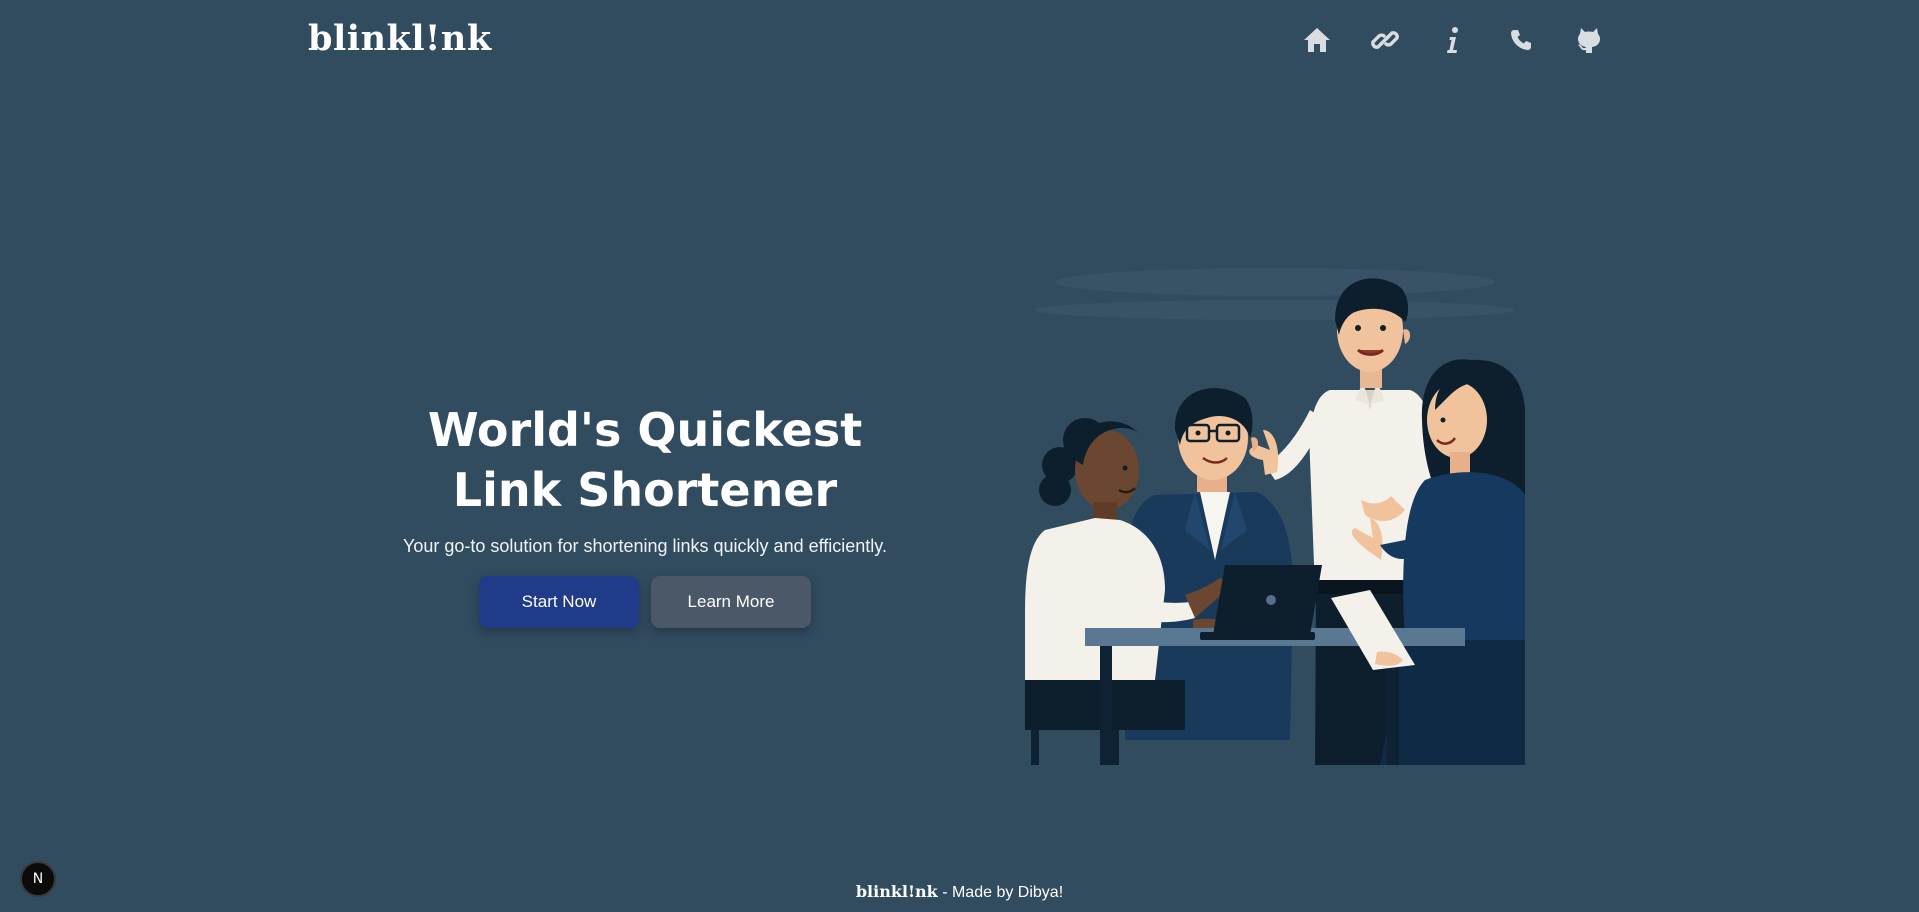 The image size is (1919, 912). I want to click on hero-buttons: Start Now Learn More, so click(645, 602).